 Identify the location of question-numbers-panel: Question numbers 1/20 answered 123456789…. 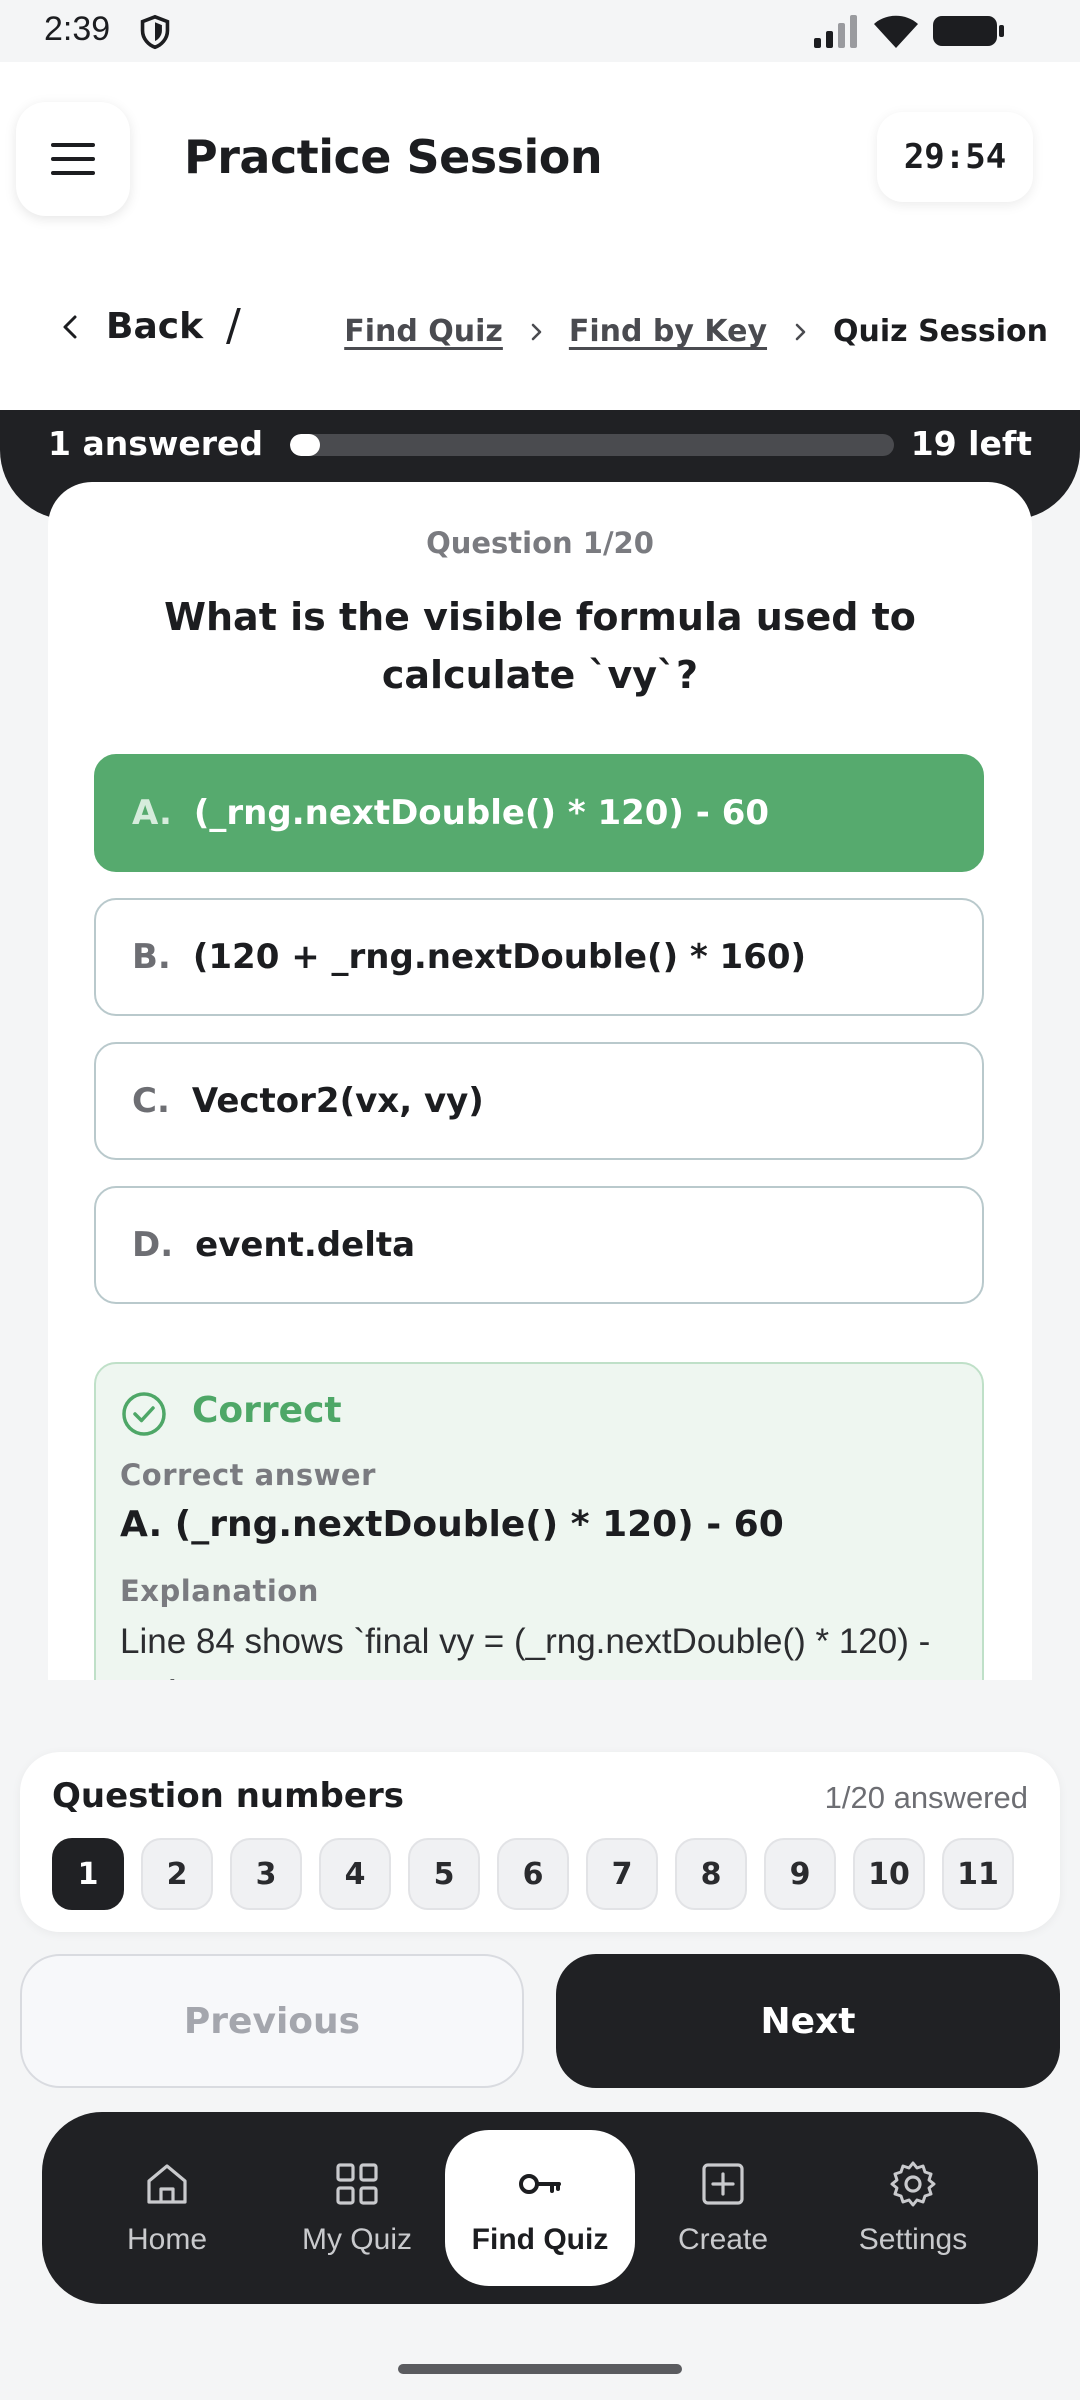
(540, 1842).